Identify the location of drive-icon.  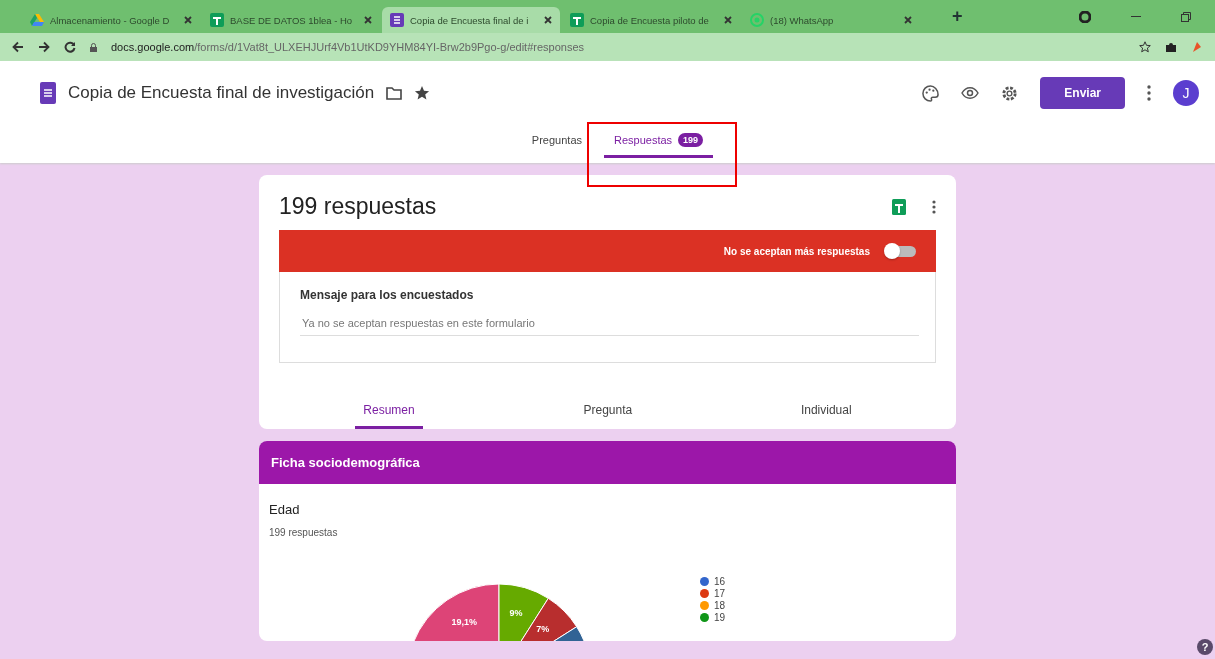
(37, 20).